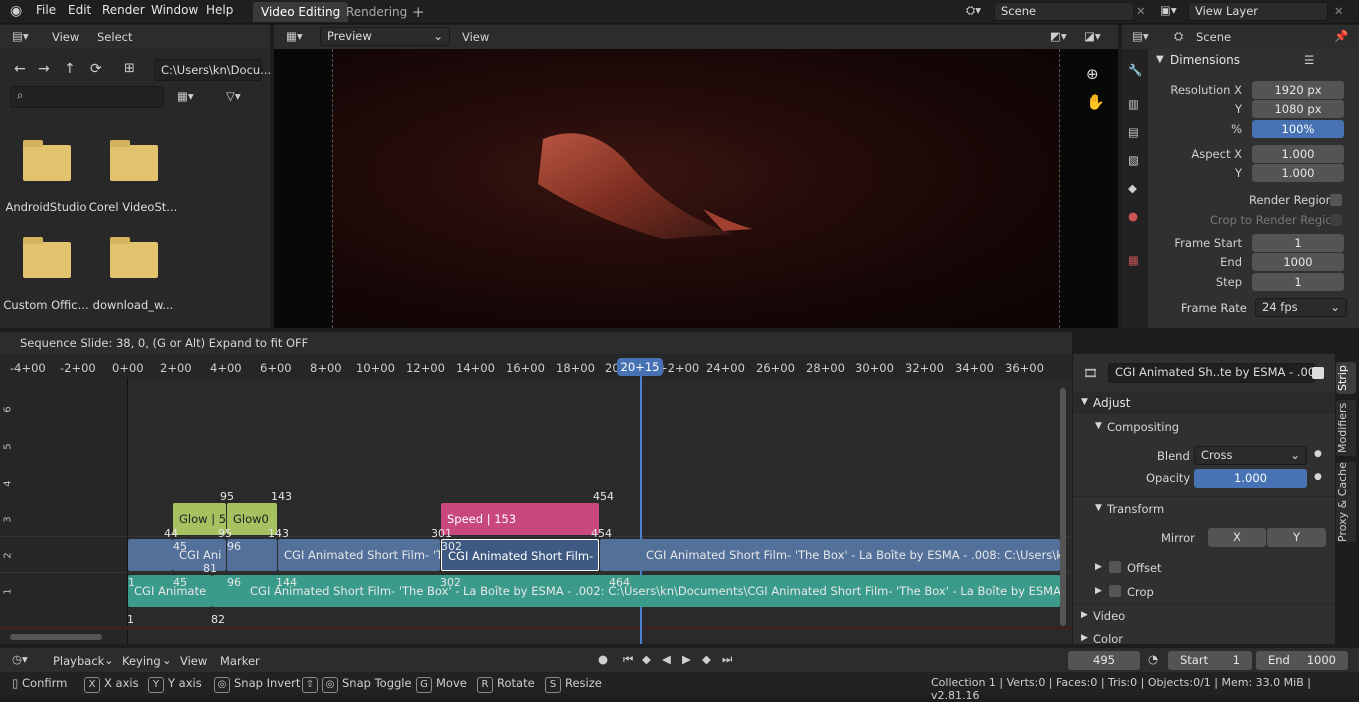  Describe the element at coordinates (1346, 428) in the screenshot. I see `tab-modifiers: Modifiers` at that location.